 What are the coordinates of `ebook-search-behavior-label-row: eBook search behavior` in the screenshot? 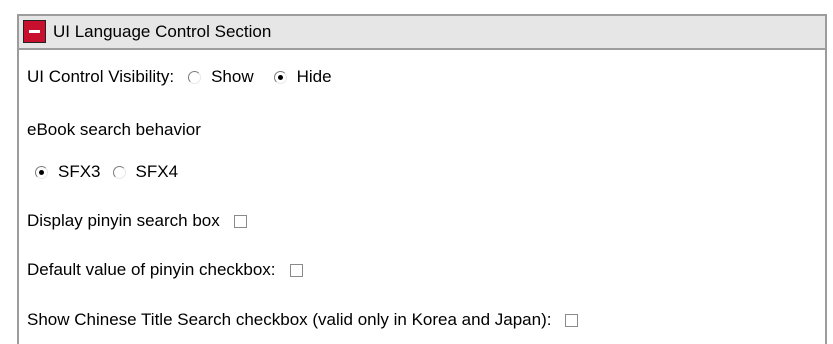 It's located at (114, 130).